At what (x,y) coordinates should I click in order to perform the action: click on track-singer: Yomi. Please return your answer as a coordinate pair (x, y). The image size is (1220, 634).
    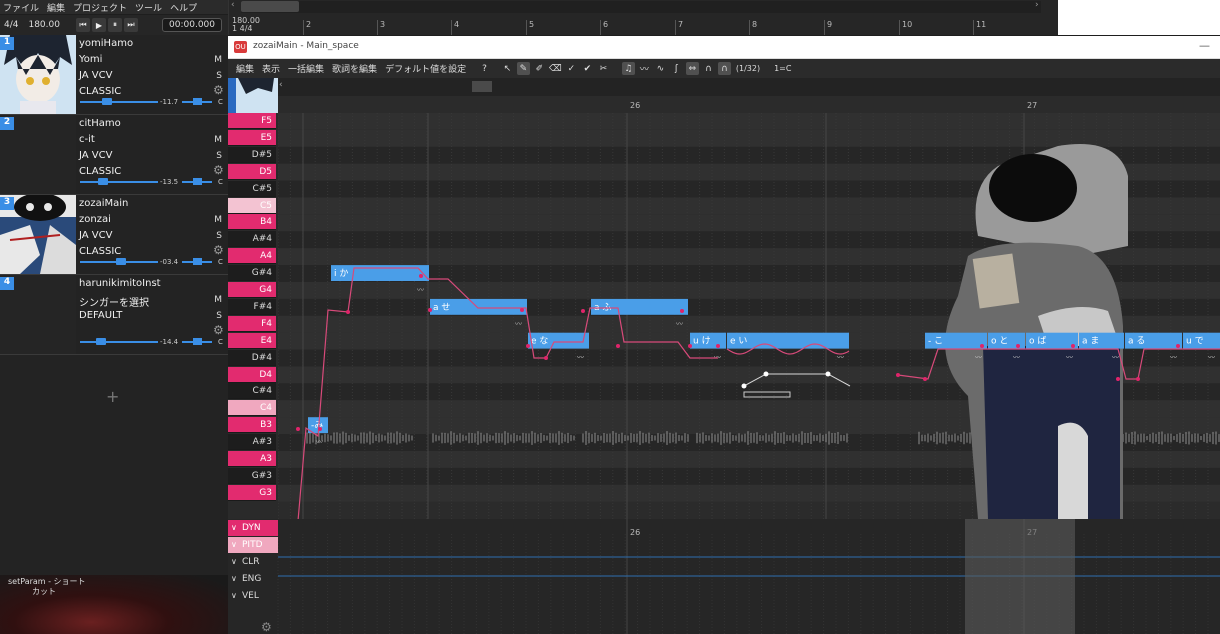
    Looking at the image, I should click on (90, 59).